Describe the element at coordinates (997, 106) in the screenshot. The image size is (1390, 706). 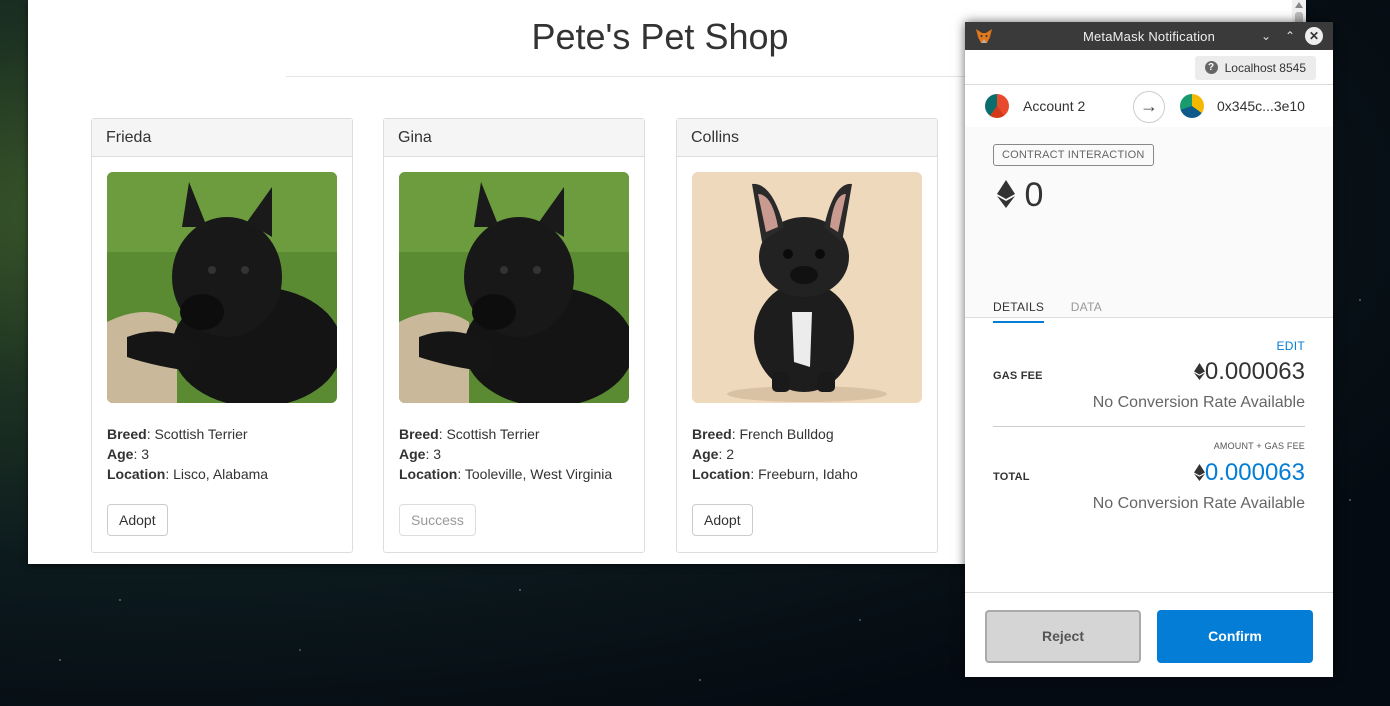
I see `account-identicon` at that location.